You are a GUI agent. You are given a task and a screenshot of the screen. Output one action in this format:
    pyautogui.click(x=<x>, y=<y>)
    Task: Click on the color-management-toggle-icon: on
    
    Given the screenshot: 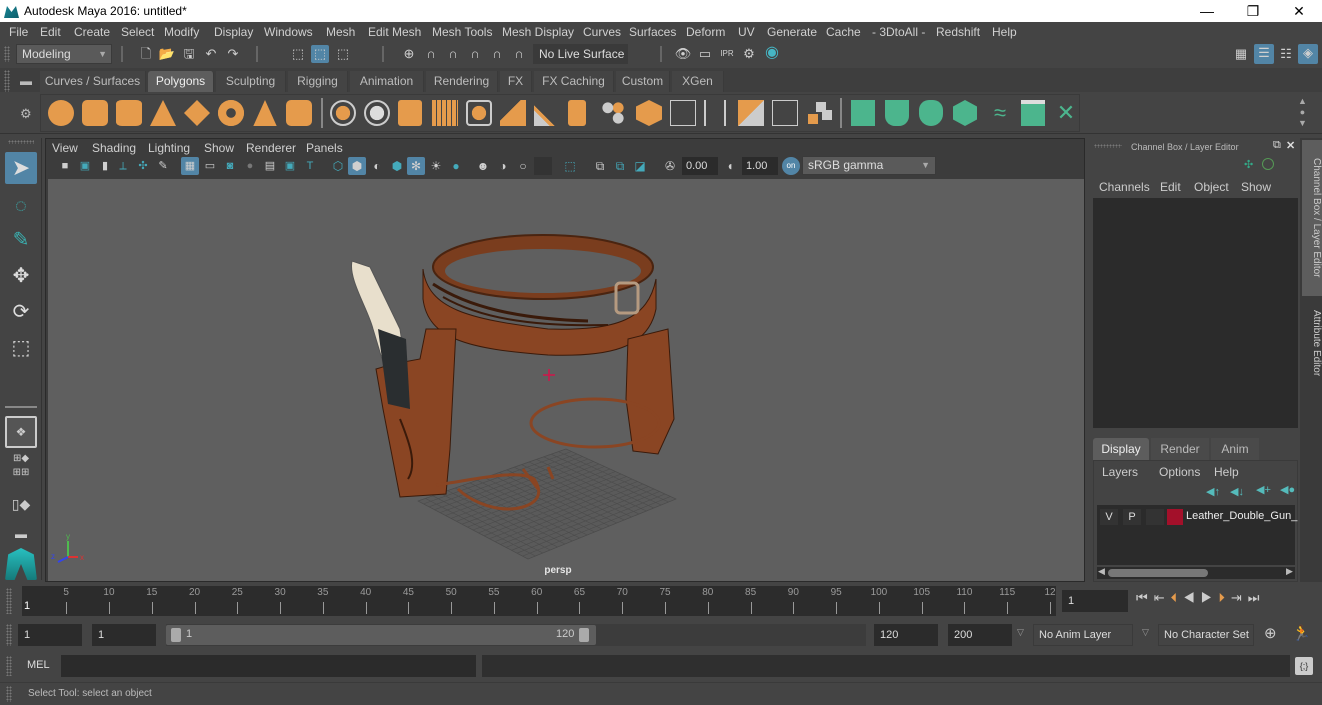 What is the action you would take?
    pyautogui.click(x=791, y=166)
    